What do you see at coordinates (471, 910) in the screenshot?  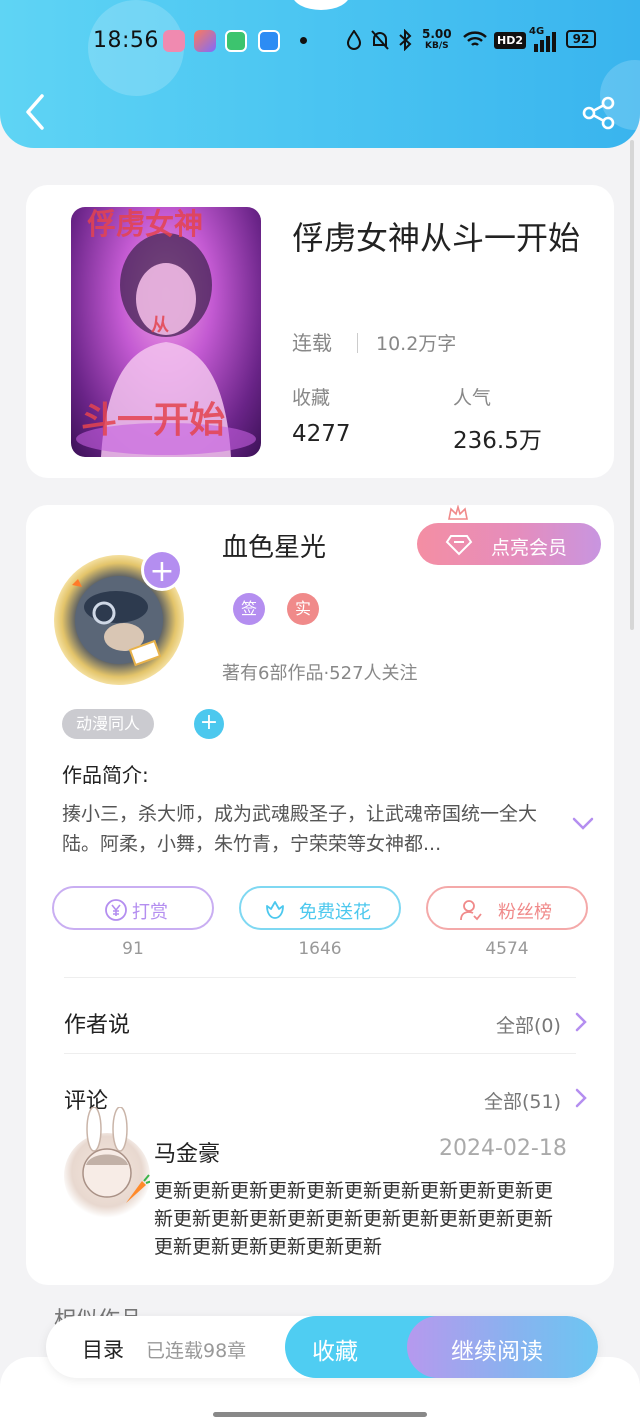 I see `fans-icon` at bounding box center [471, 910].